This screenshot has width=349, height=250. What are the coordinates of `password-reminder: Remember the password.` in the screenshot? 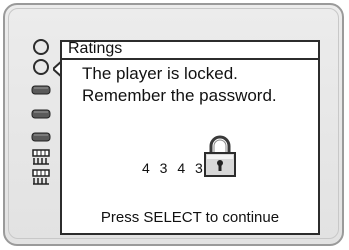 It's located at (179, 95).